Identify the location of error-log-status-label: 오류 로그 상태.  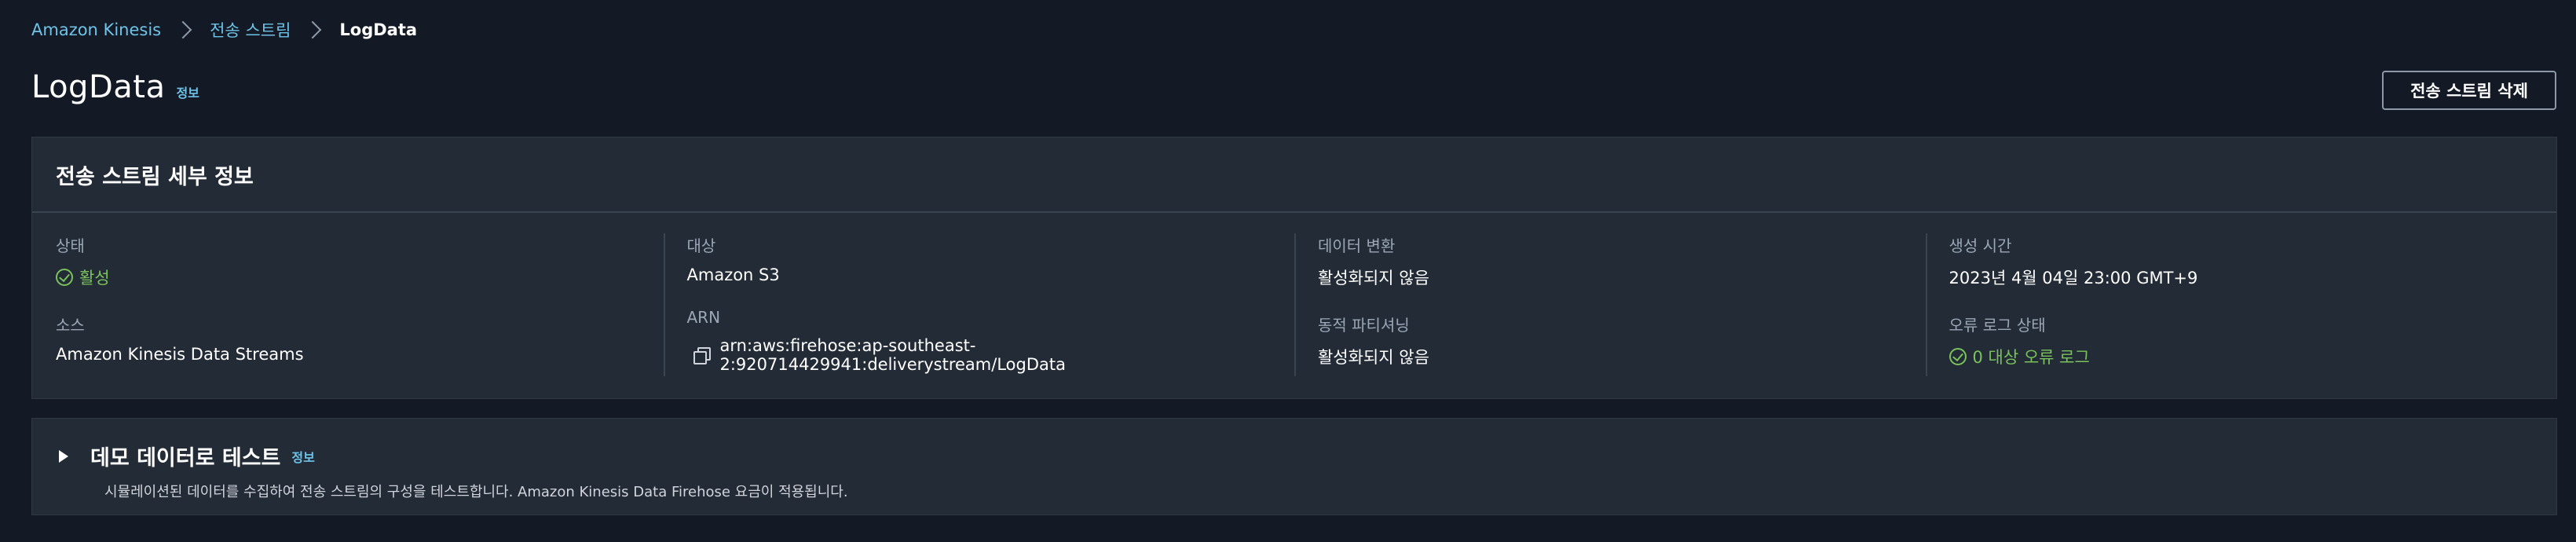
(1997, 325).